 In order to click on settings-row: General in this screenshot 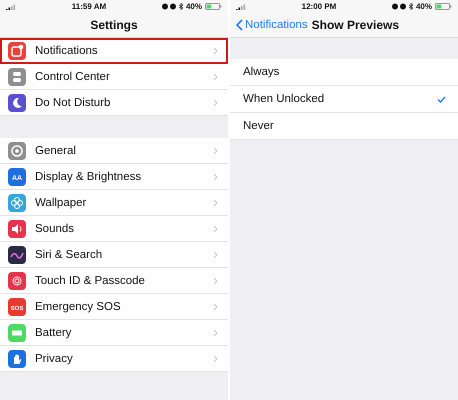, I will do `click(114, 151)`.